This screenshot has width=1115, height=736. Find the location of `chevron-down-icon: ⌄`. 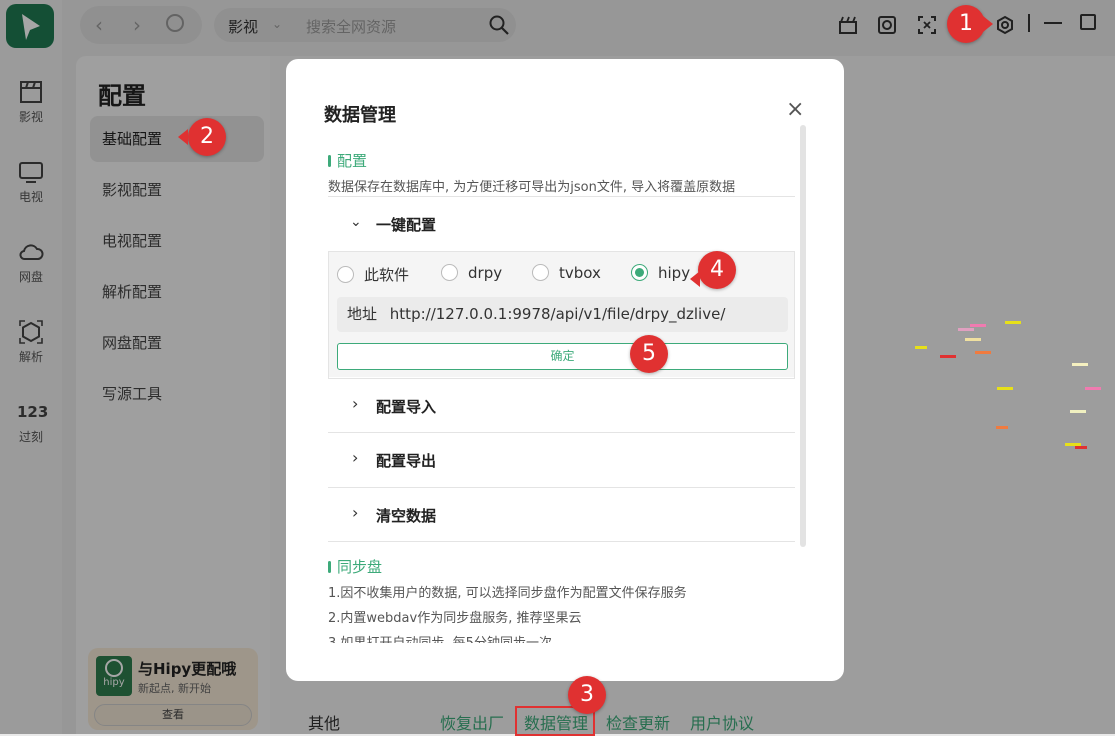

chevron-down-icon: ⌄ is located at coordinates (356, 222).